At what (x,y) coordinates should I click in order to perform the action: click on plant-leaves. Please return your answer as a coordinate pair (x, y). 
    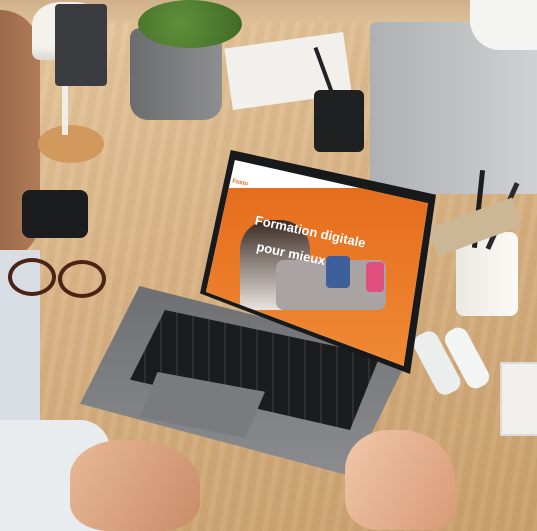
    Looking at the image, I should click on (190, 24).